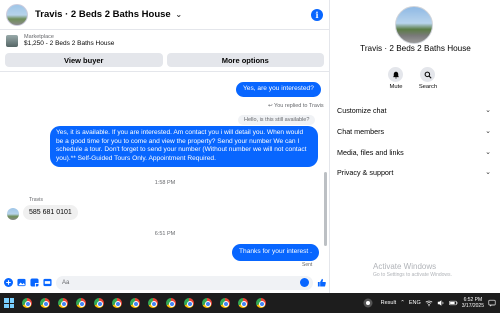  I want to click on clock-date: 3/17/2025, so click(472, 306).